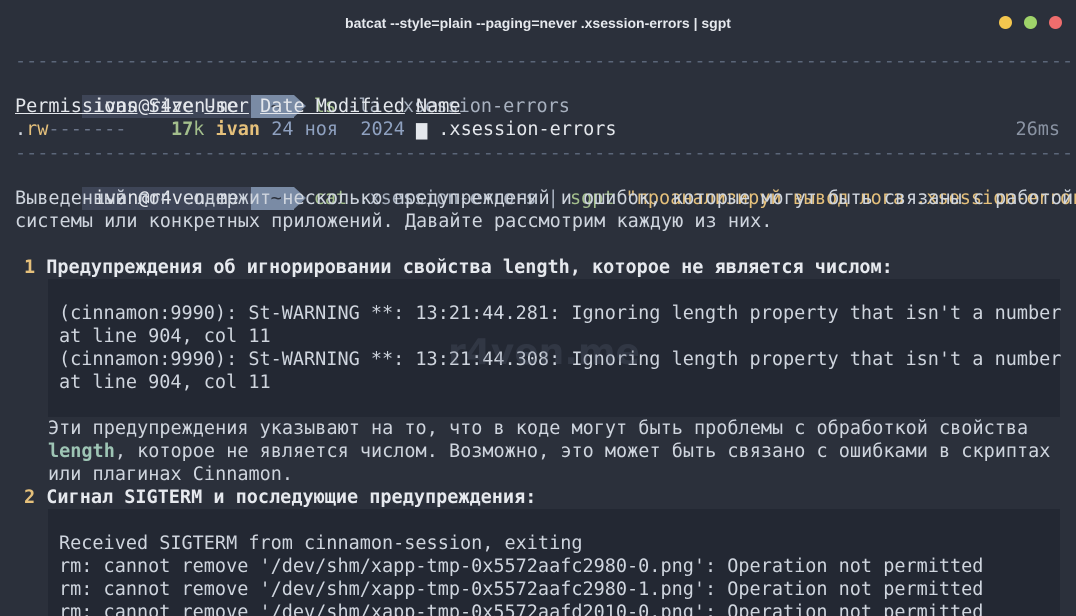 The image size is (1076, 616). Describe the element at coordinates (1005, 22) in the screenshot. I see `minimize-button` at that location.